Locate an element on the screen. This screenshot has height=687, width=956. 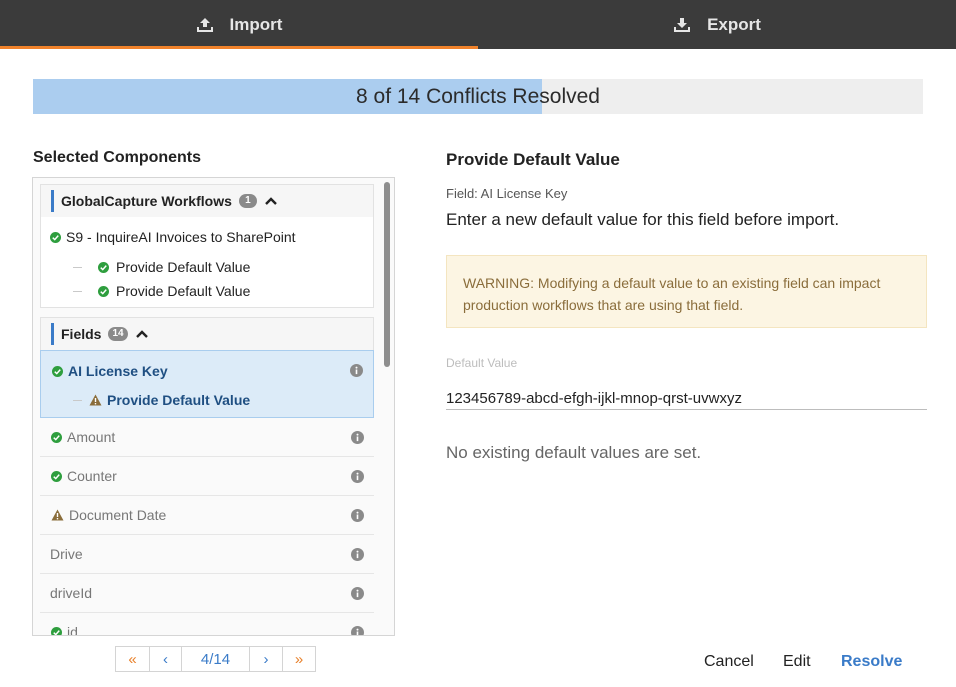
field-label: Counter is located at coordinates (92, 476).